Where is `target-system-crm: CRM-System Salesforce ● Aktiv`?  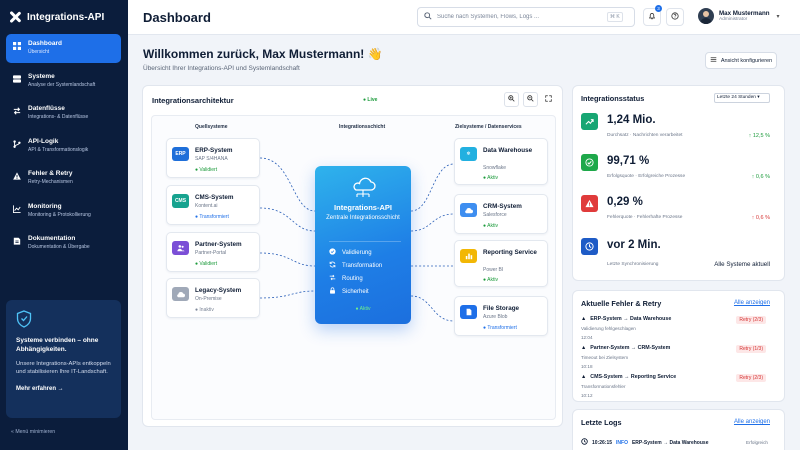
target-system-crm: CRM-System Salesforce ● Aktiv is located at coordinates (501, 214).